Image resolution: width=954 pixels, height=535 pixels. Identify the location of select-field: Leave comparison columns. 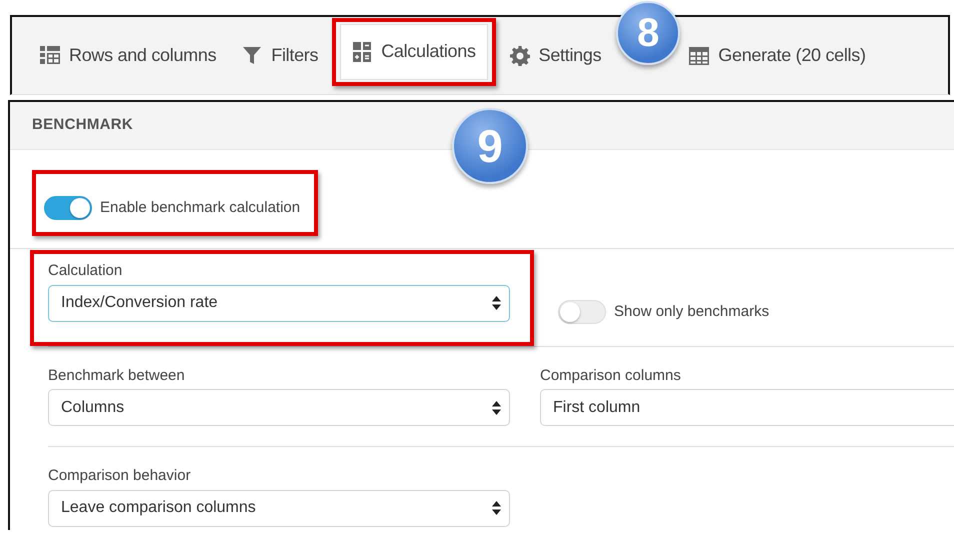
(279, 508).